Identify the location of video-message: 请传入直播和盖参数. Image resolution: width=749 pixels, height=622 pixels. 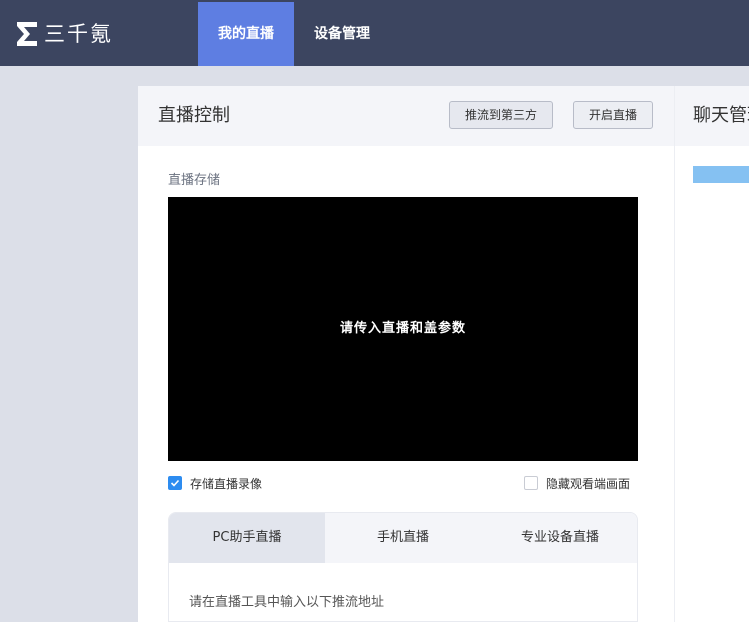
(402, 328).